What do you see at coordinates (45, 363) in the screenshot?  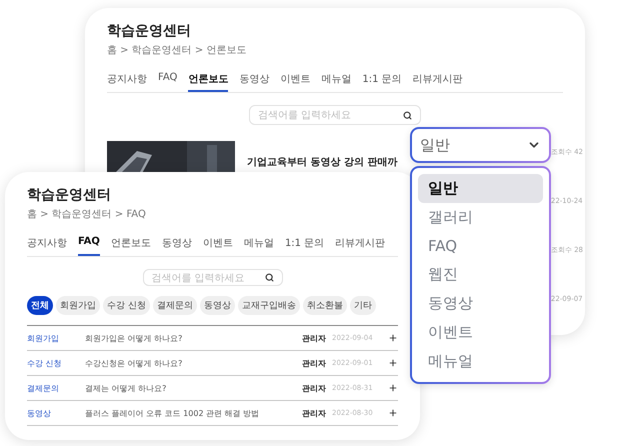 I see `category-label: 수강 신청` at bounding box center [45, 363].